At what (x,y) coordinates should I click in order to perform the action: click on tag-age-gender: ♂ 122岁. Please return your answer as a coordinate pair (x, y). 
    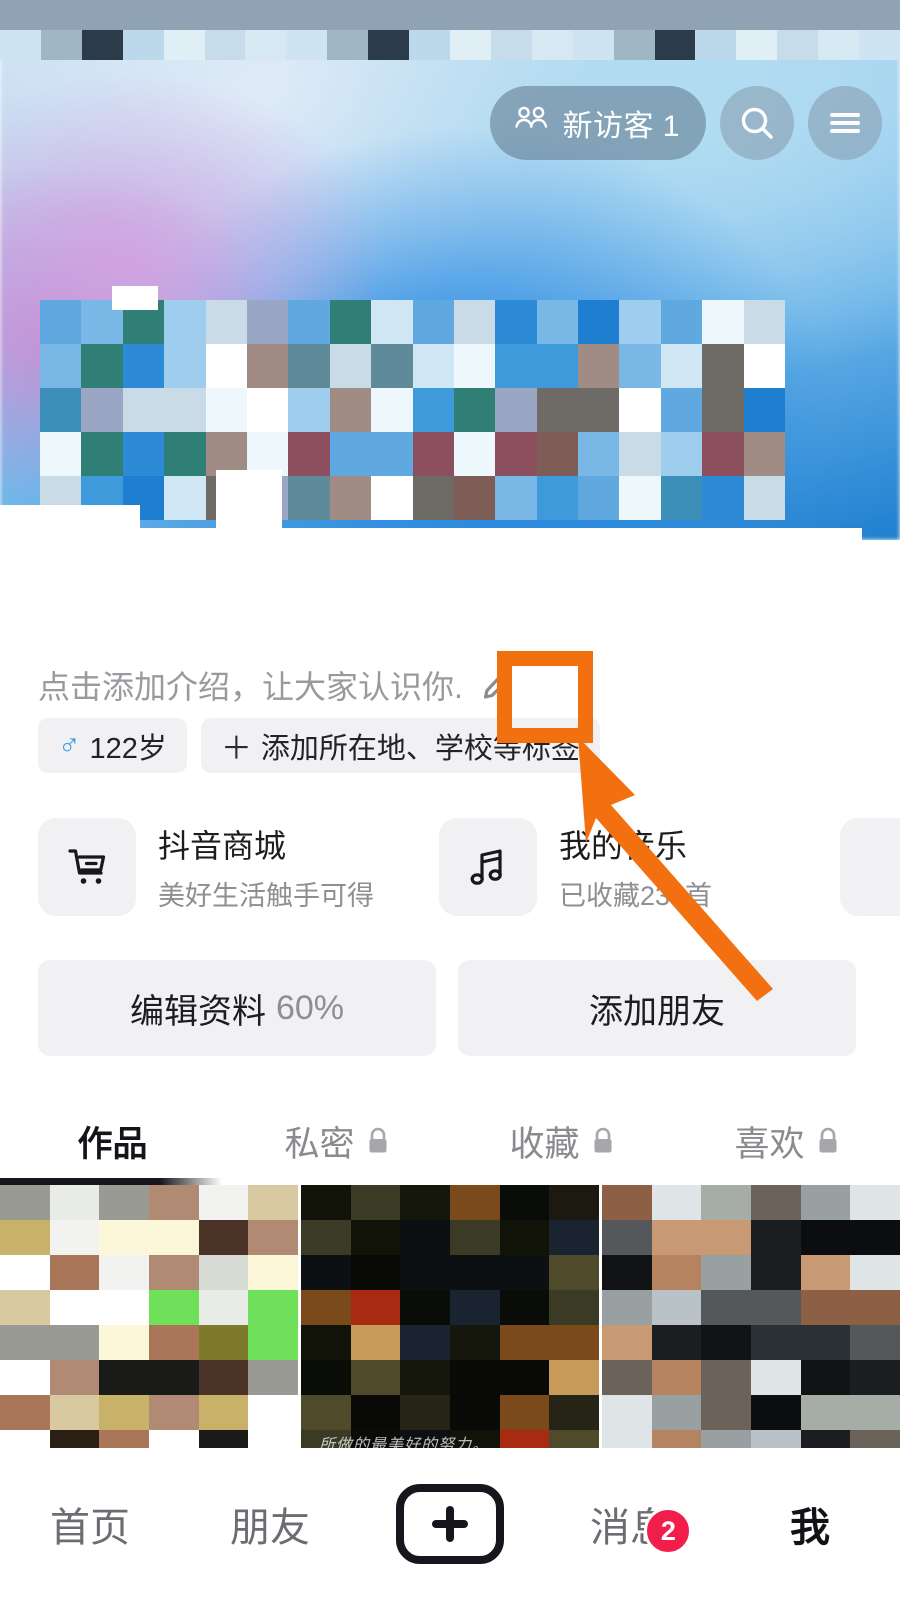
    Looking at the image, I should click on (112, 745).